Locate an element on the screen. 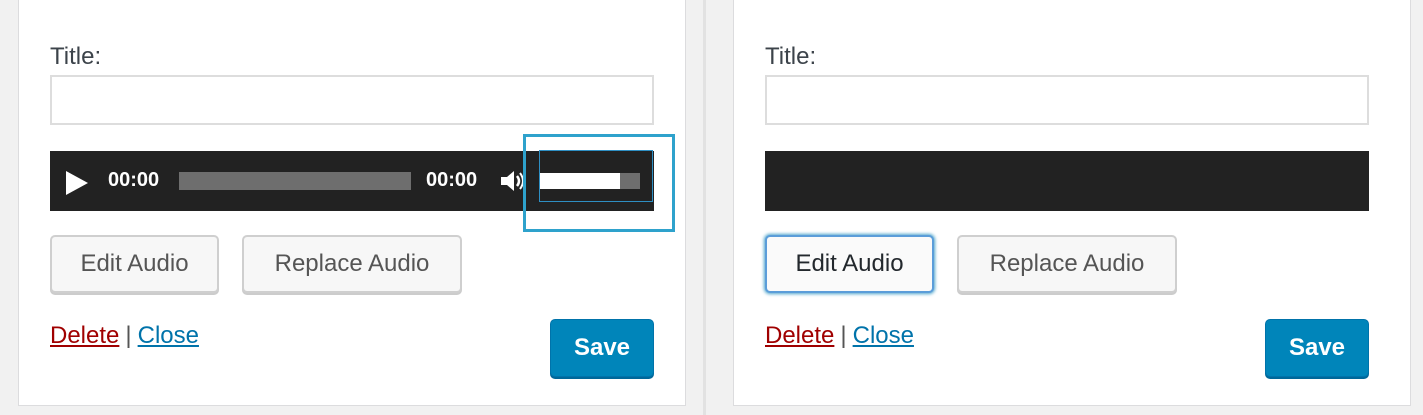  speaker-icon-graphic is located at coordinates (512, 181).